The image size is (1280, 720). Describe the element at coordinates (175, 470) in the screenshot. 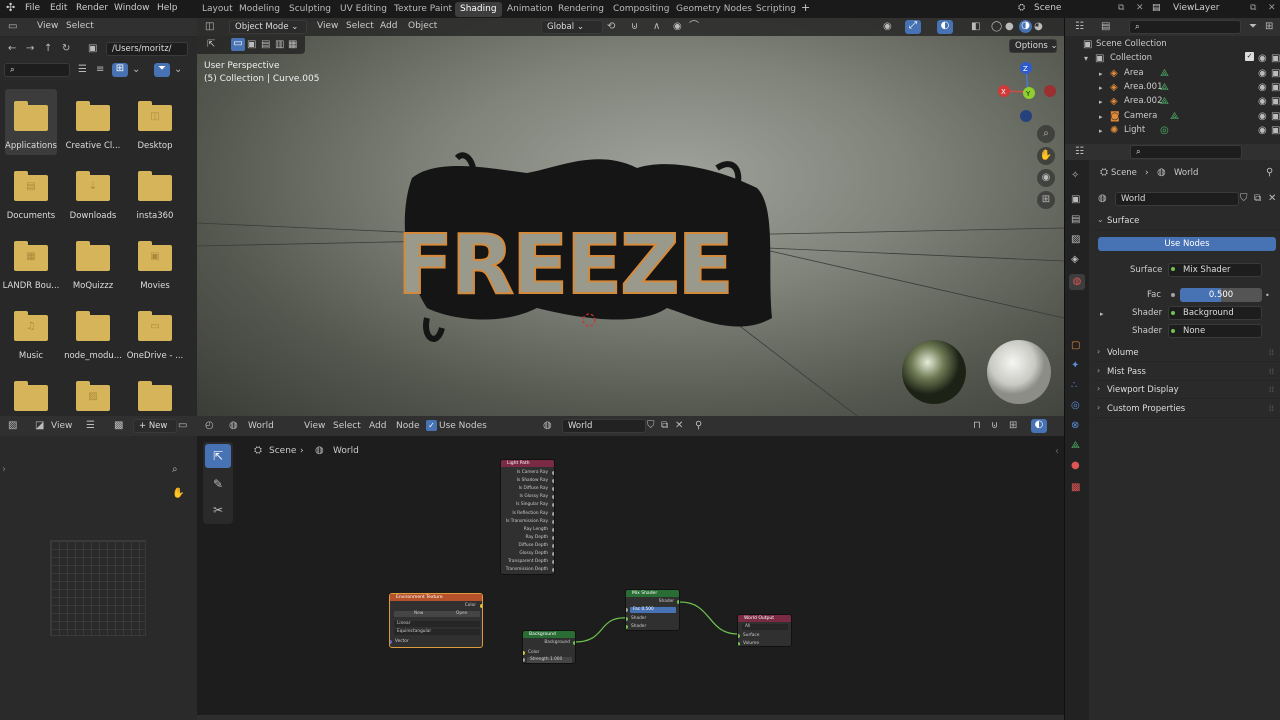

I see `ie-zoom-icon: ⌕` at that location.